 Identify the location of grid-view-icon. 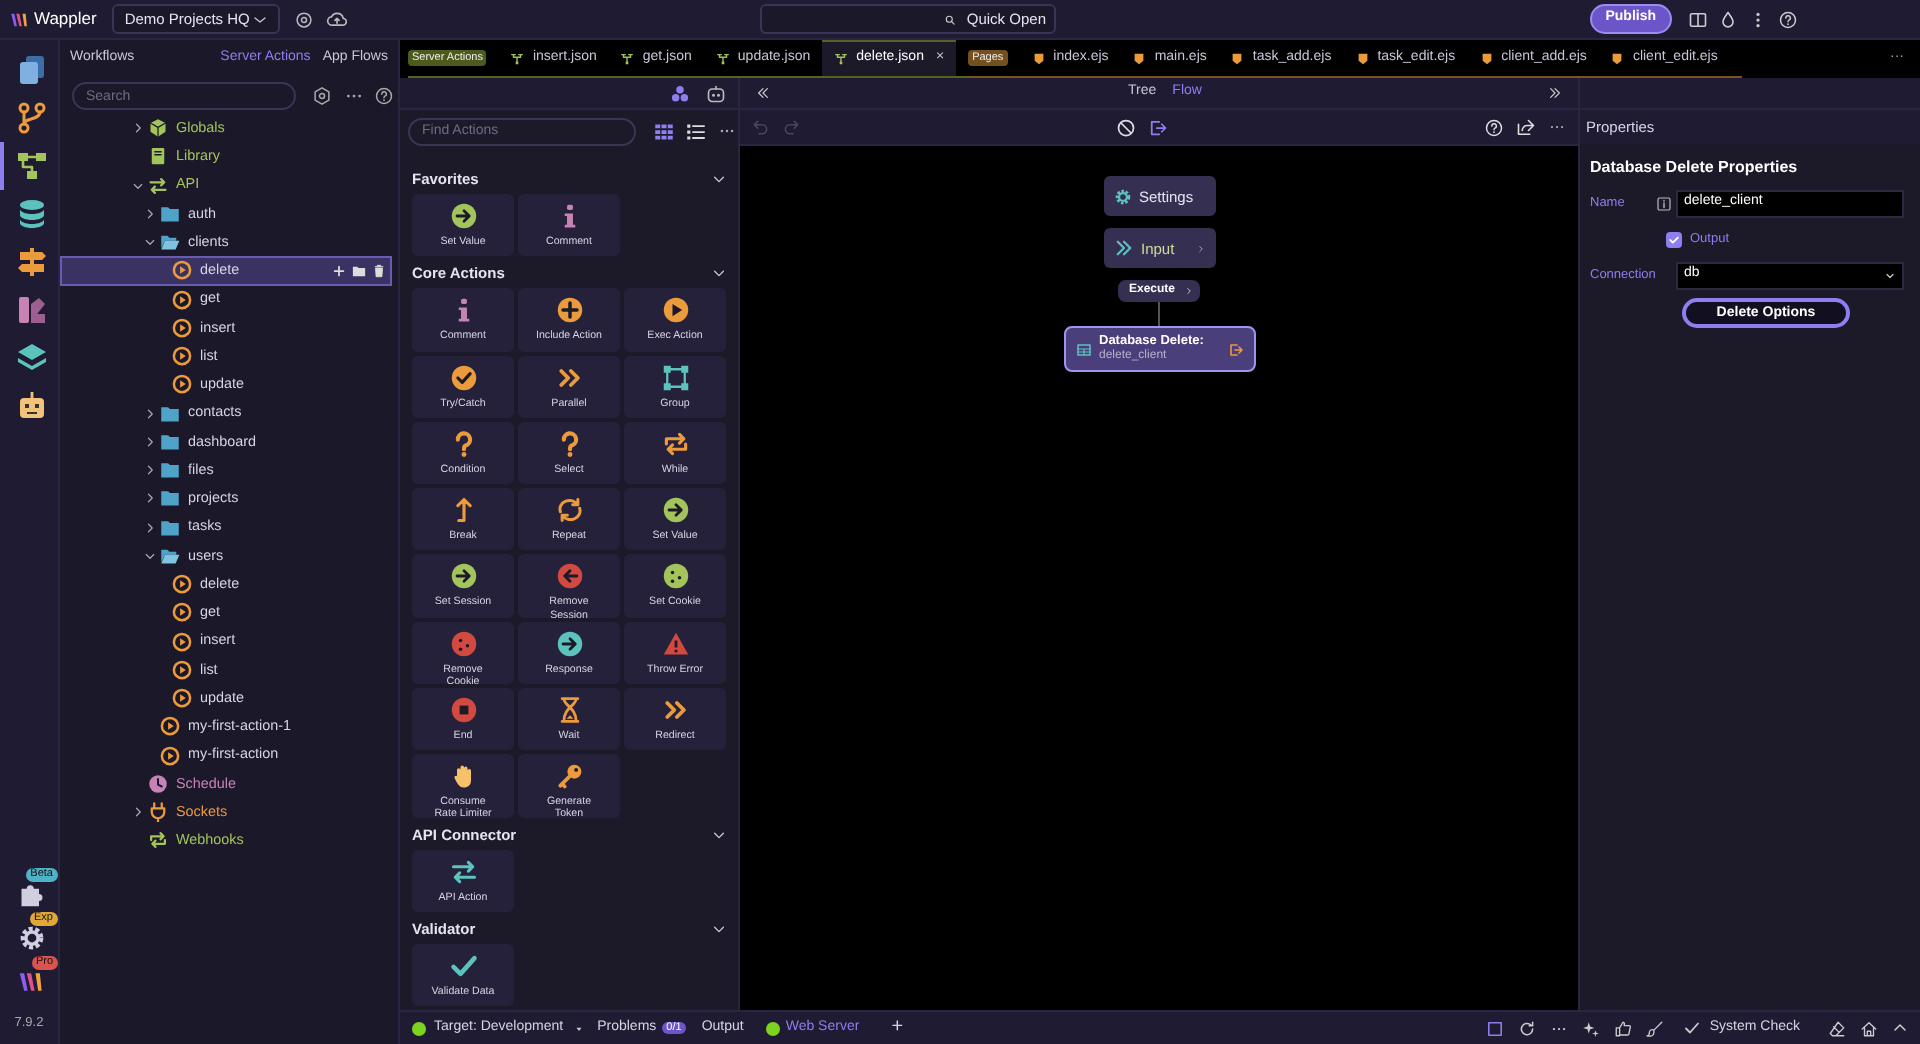
(664, 131).